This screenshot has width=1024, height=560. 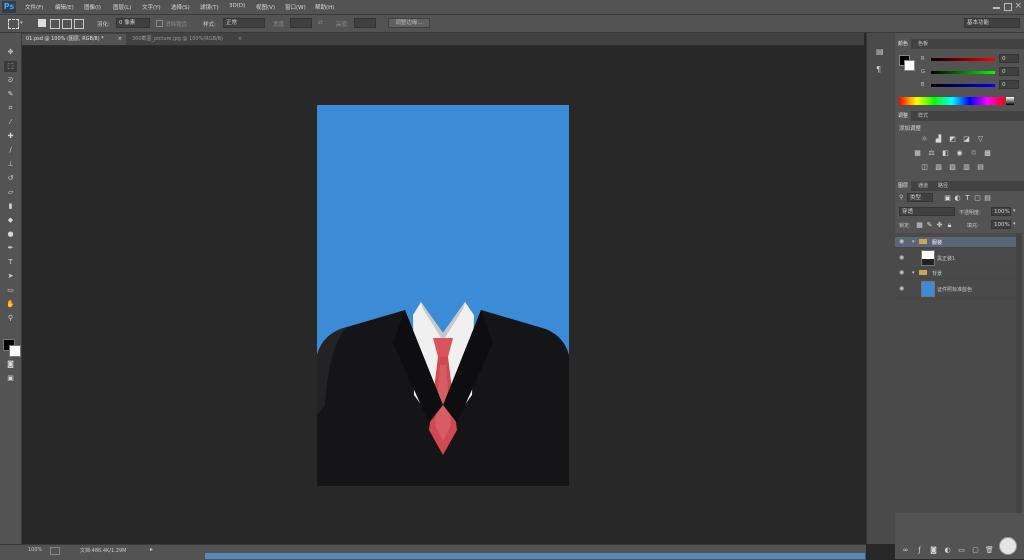 I want to click on vibrance-icon: ▽, so click(x=980, y=139).